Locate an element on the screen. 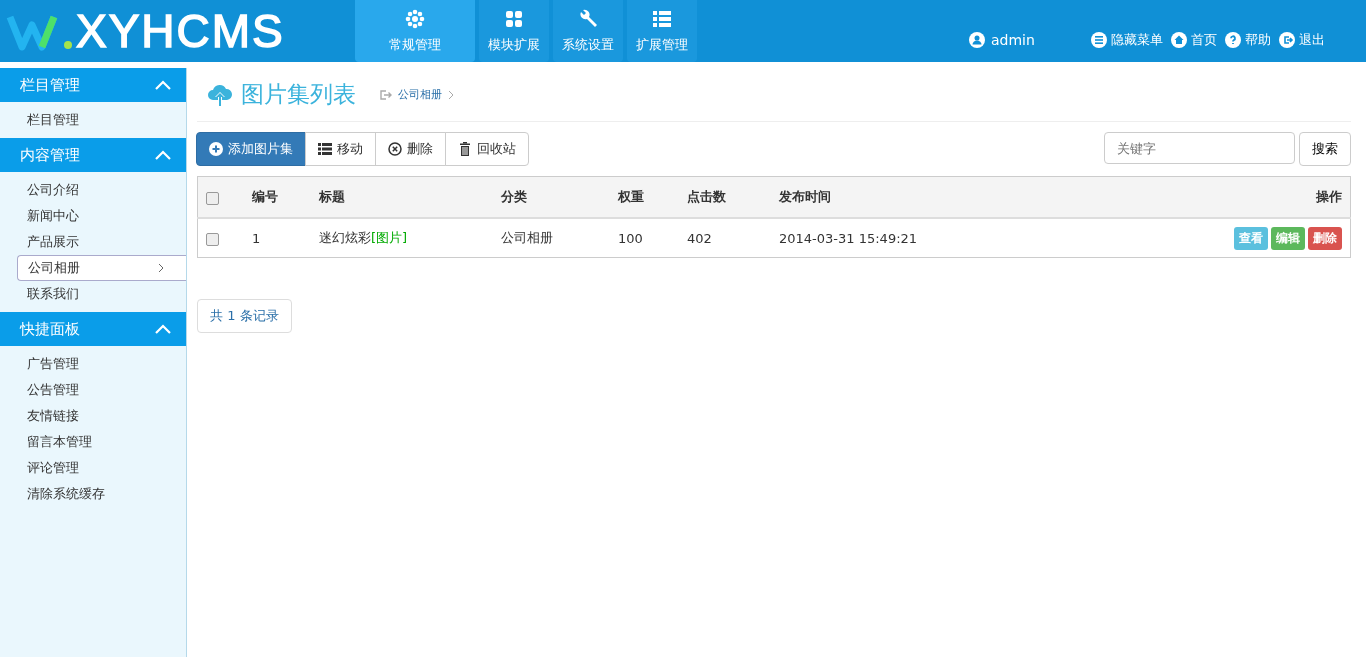  toolbar-button: 添加图片集 is located at coordinates (251, 149).